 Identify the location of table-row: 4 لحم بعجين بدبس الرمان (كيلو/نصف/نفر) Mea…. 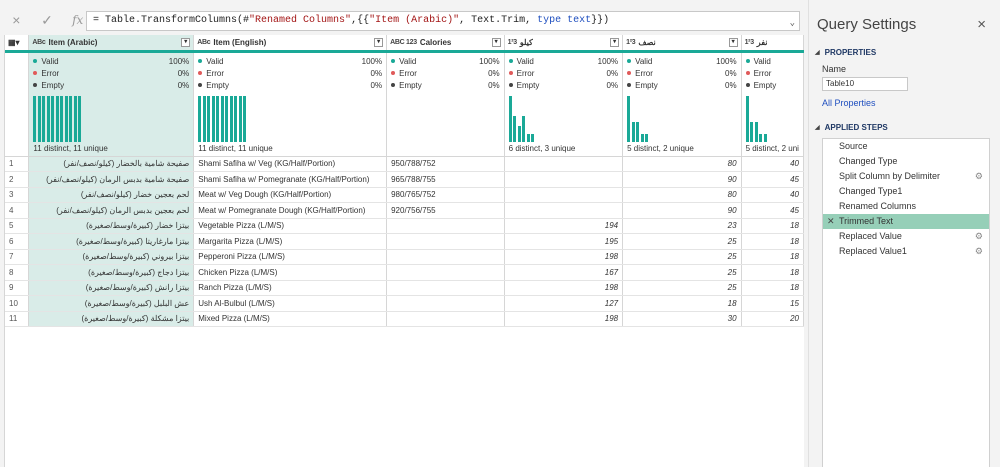
(404, 210).